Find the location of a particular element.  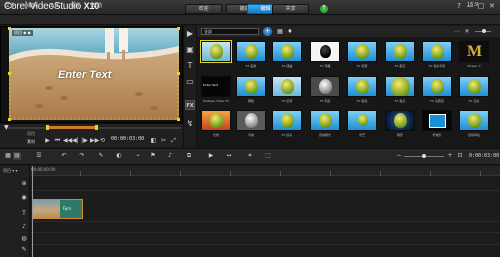

voice-track-icon: ♪ is located at coordinates (24, 227).